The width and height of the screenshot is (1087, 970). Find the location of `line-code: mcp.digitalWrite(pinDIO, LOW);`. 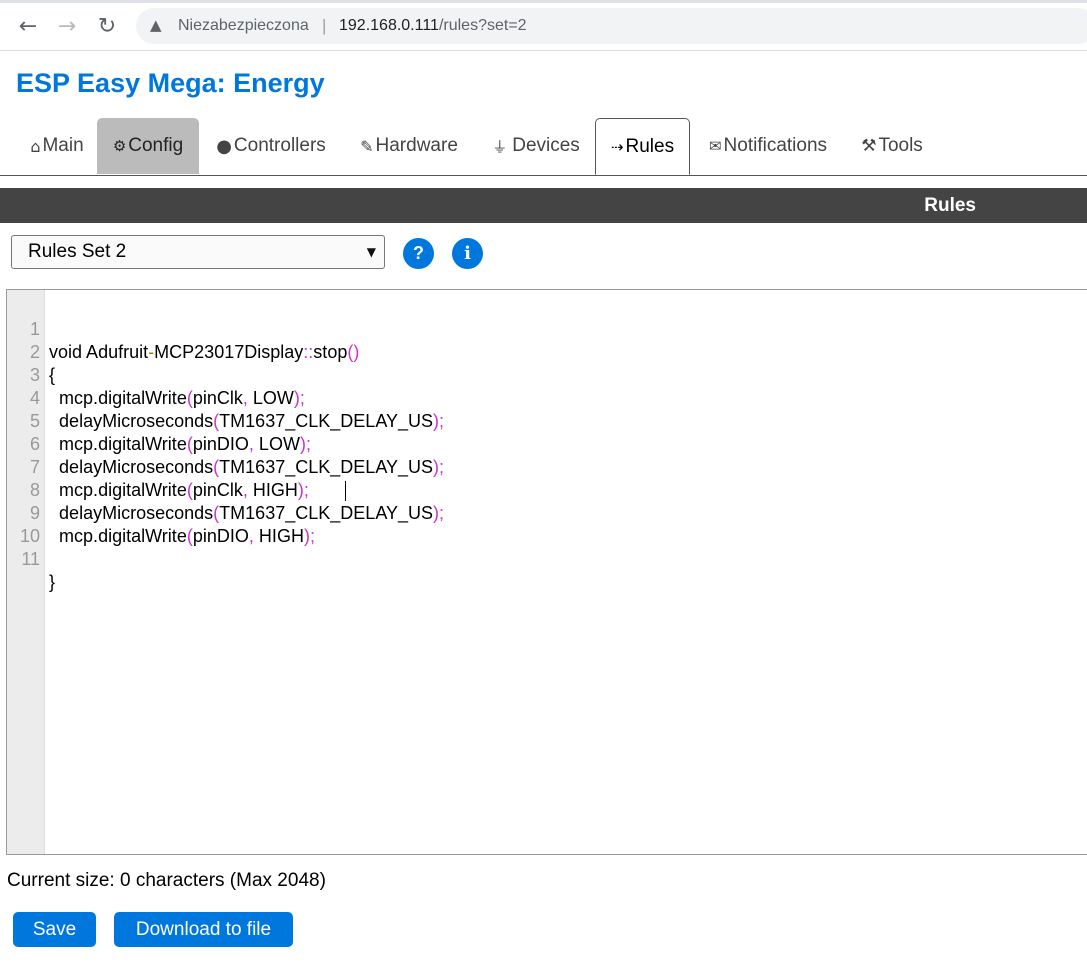

line-code: mcp.digitalWrite(pinDIO, LOW); is located at coordinates (180, 444).